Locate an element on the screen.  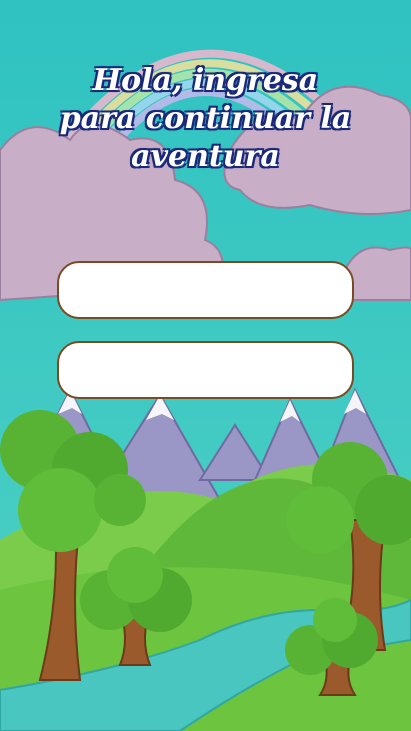
title-line-3: aventura is located at coordinates (205, 156).